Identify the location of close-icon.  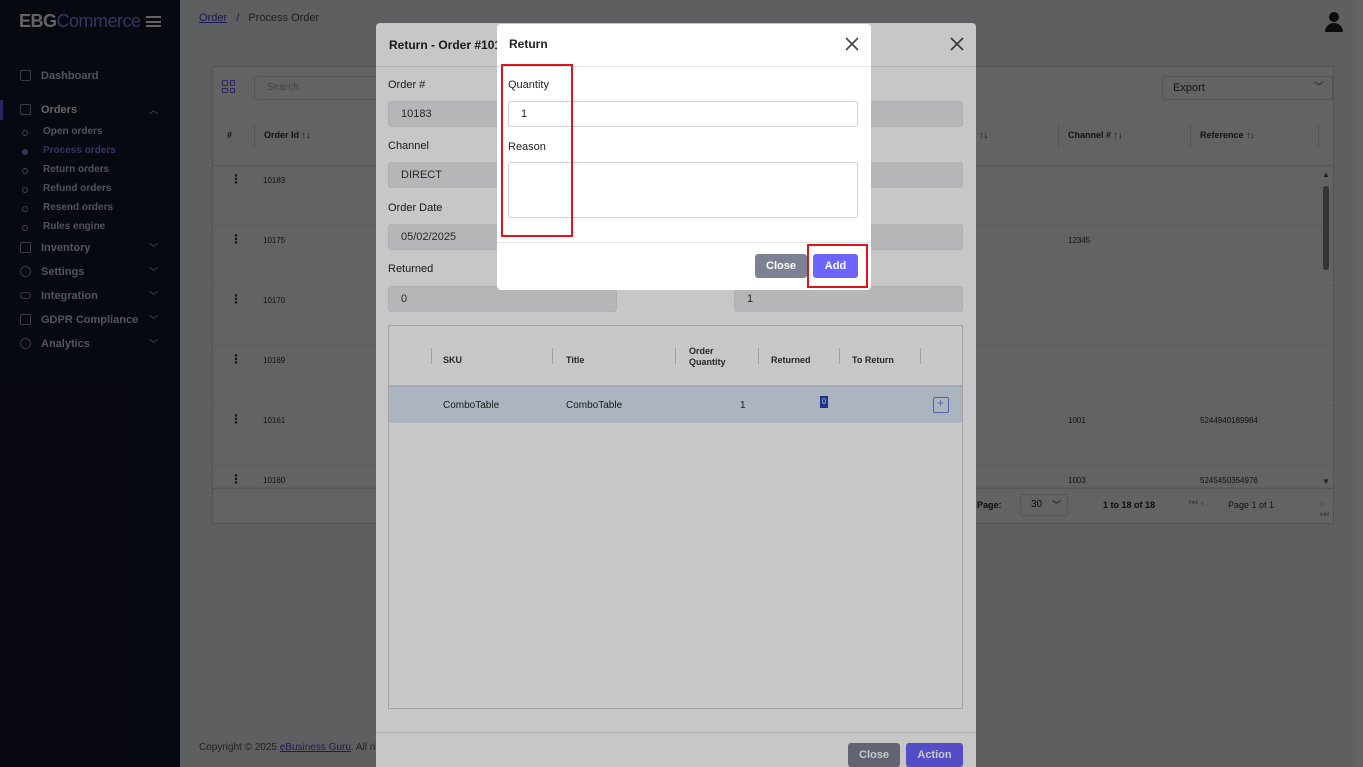
(852, 44).